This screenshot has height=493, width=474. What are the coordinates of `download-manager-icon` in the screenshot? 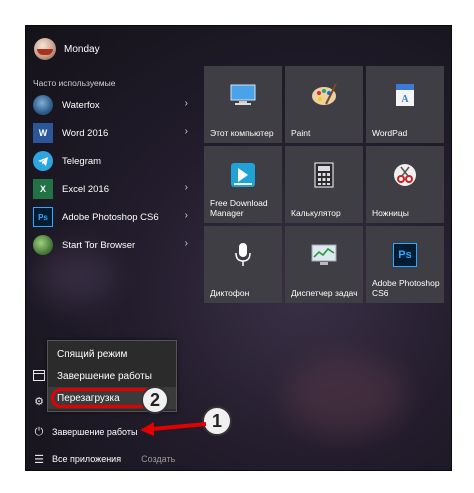 It's located at (243, 175).